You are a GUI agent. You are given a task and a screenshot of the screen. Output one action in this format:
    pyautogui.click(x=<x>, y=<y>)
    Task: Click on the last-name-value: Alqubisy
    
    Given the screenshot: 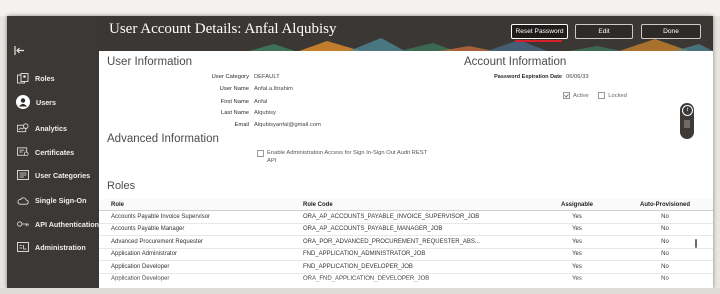 What is the action you would take?
    pyautogui.click(x=265, y=113)
    